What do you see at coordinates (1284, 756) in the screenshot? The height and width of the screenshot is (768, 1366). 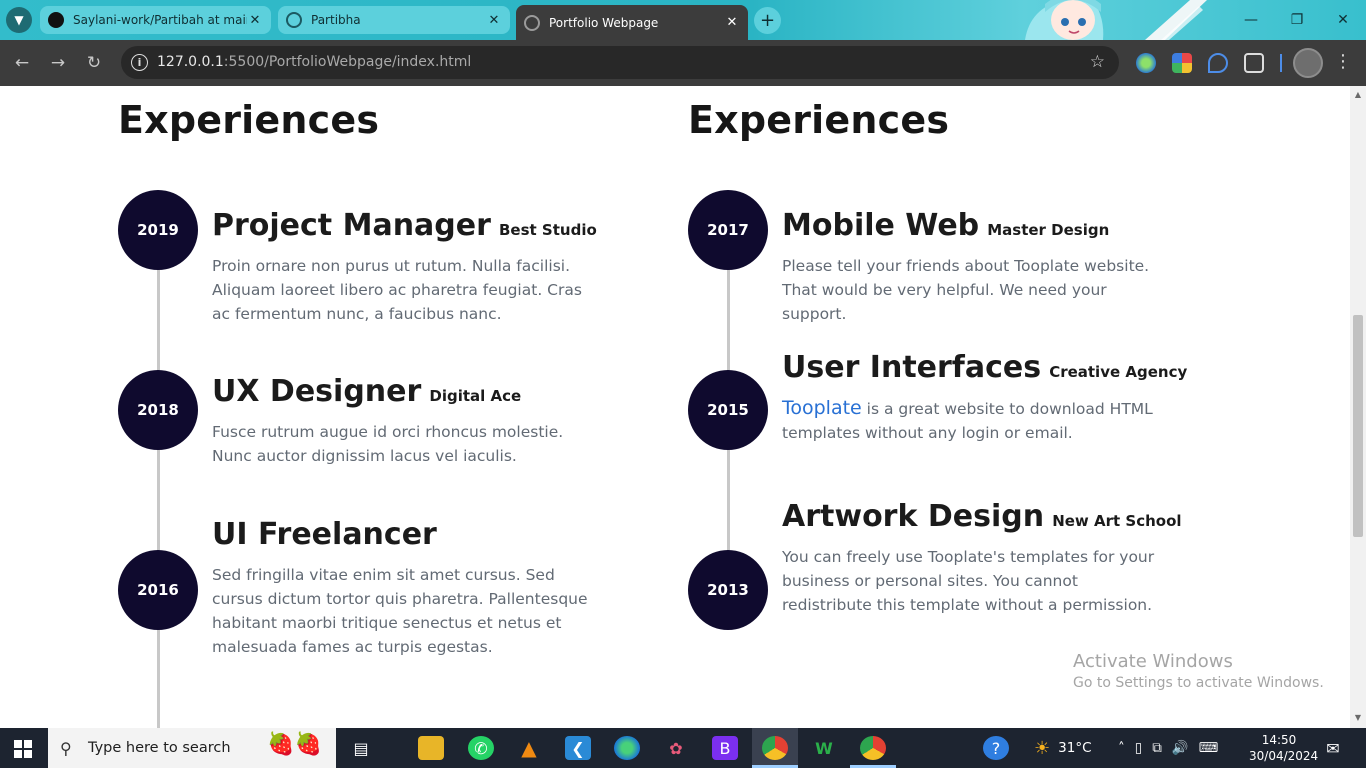 I see `clock-date: 30/04/2024` at bounding box center [1284, 756].